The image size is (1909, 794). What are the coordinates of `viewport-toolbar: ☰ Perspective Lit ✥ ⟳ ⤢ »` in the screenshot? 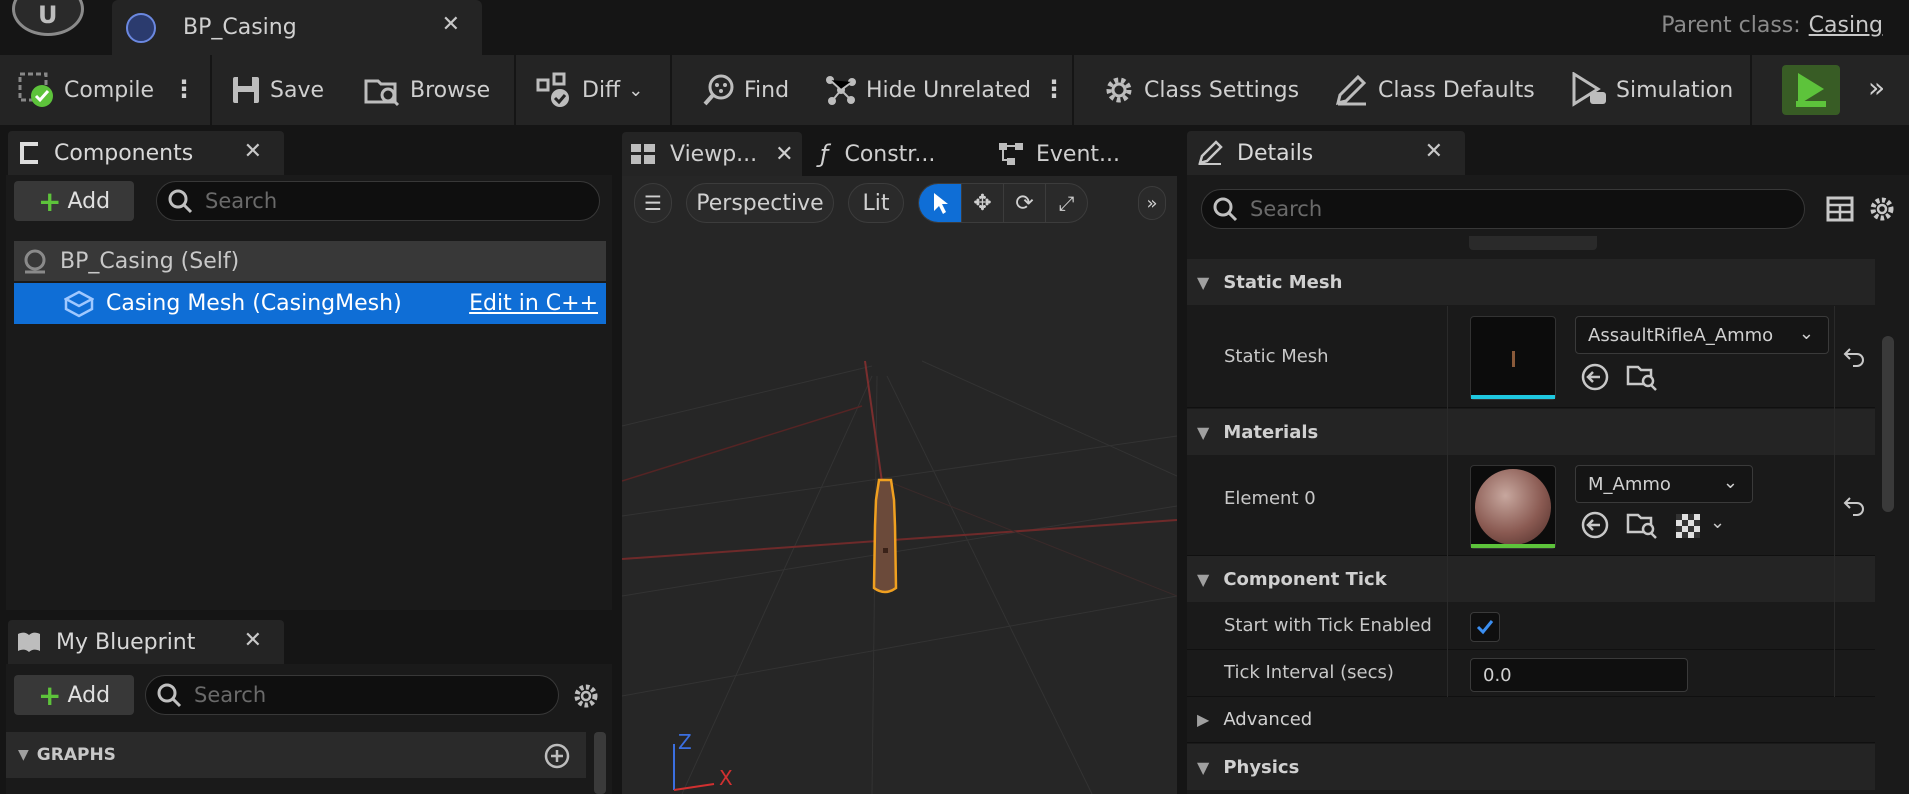 It's located at (899, 204).